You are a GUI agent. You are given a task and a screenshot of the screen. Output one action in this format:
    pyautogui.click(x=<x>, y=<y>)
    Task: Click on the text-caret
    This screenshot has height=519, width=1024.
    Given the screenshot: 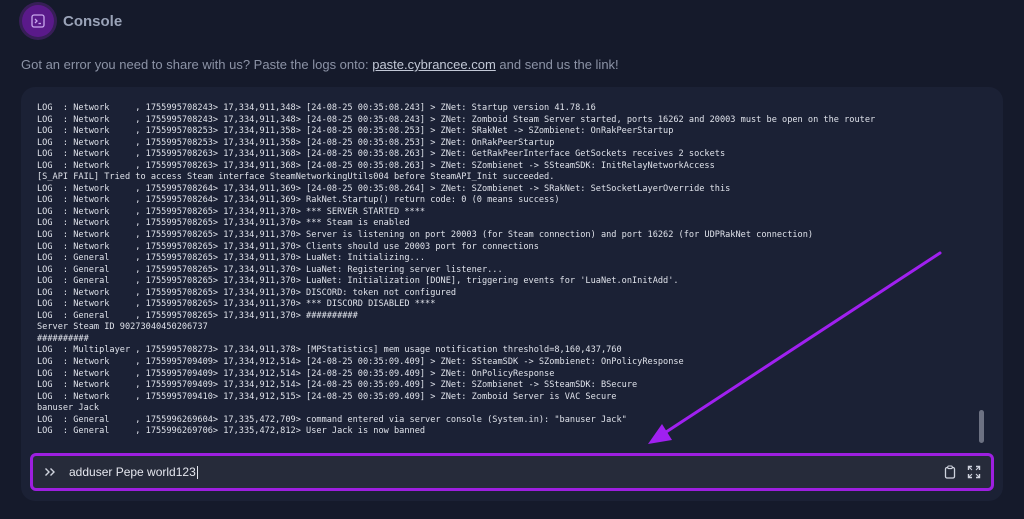 What is the action you would take?
    pyautogui.click(x=197, y=473)
    